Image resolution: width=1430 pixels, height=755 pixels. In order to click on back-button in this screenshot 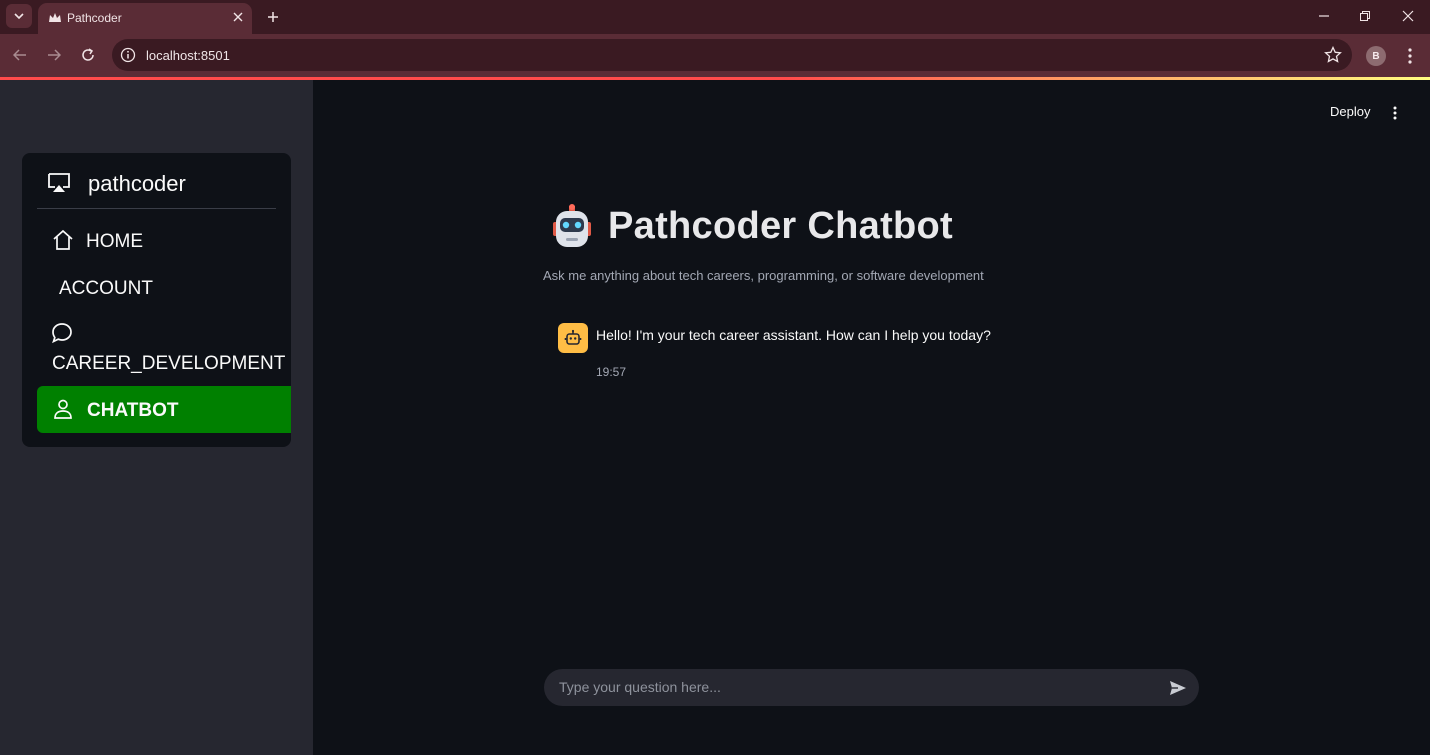, I will do `click(20, 55)`.